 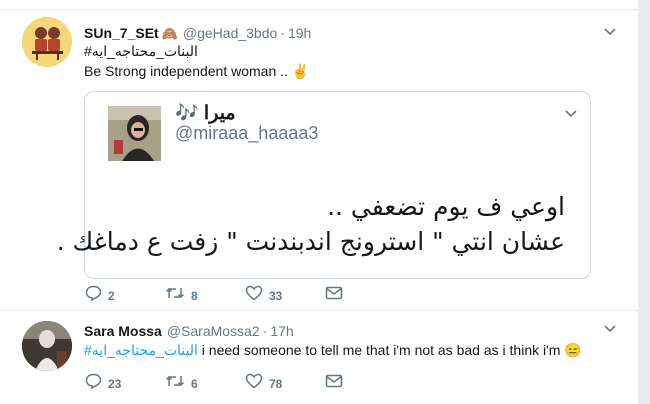 I want to click on reply-count: 2, so click(x=111, y=295).